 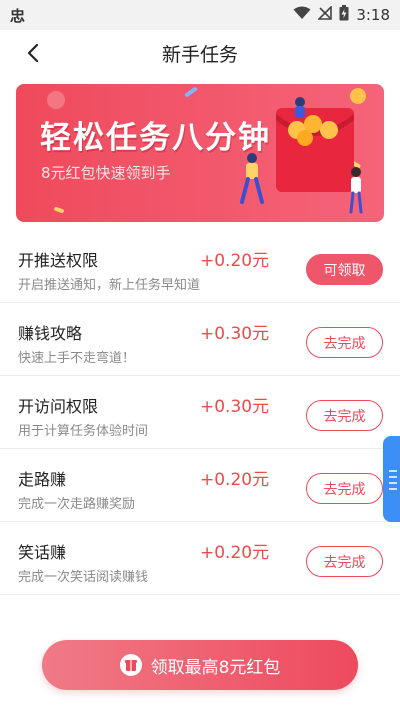 I want to click on signal-off-icon, so click(x=325, y=14).